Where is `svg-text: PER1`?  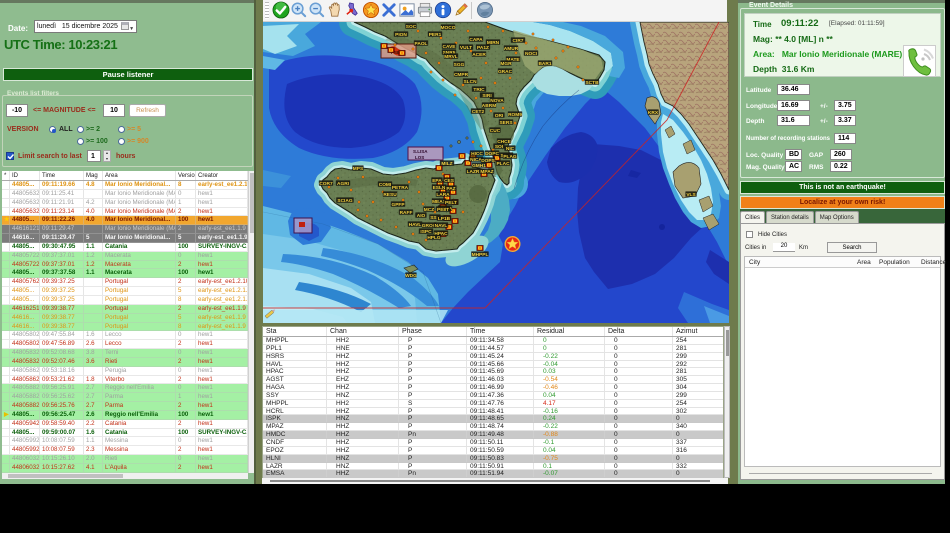
svg-text: PER1 is located at coordinates (435, 35).